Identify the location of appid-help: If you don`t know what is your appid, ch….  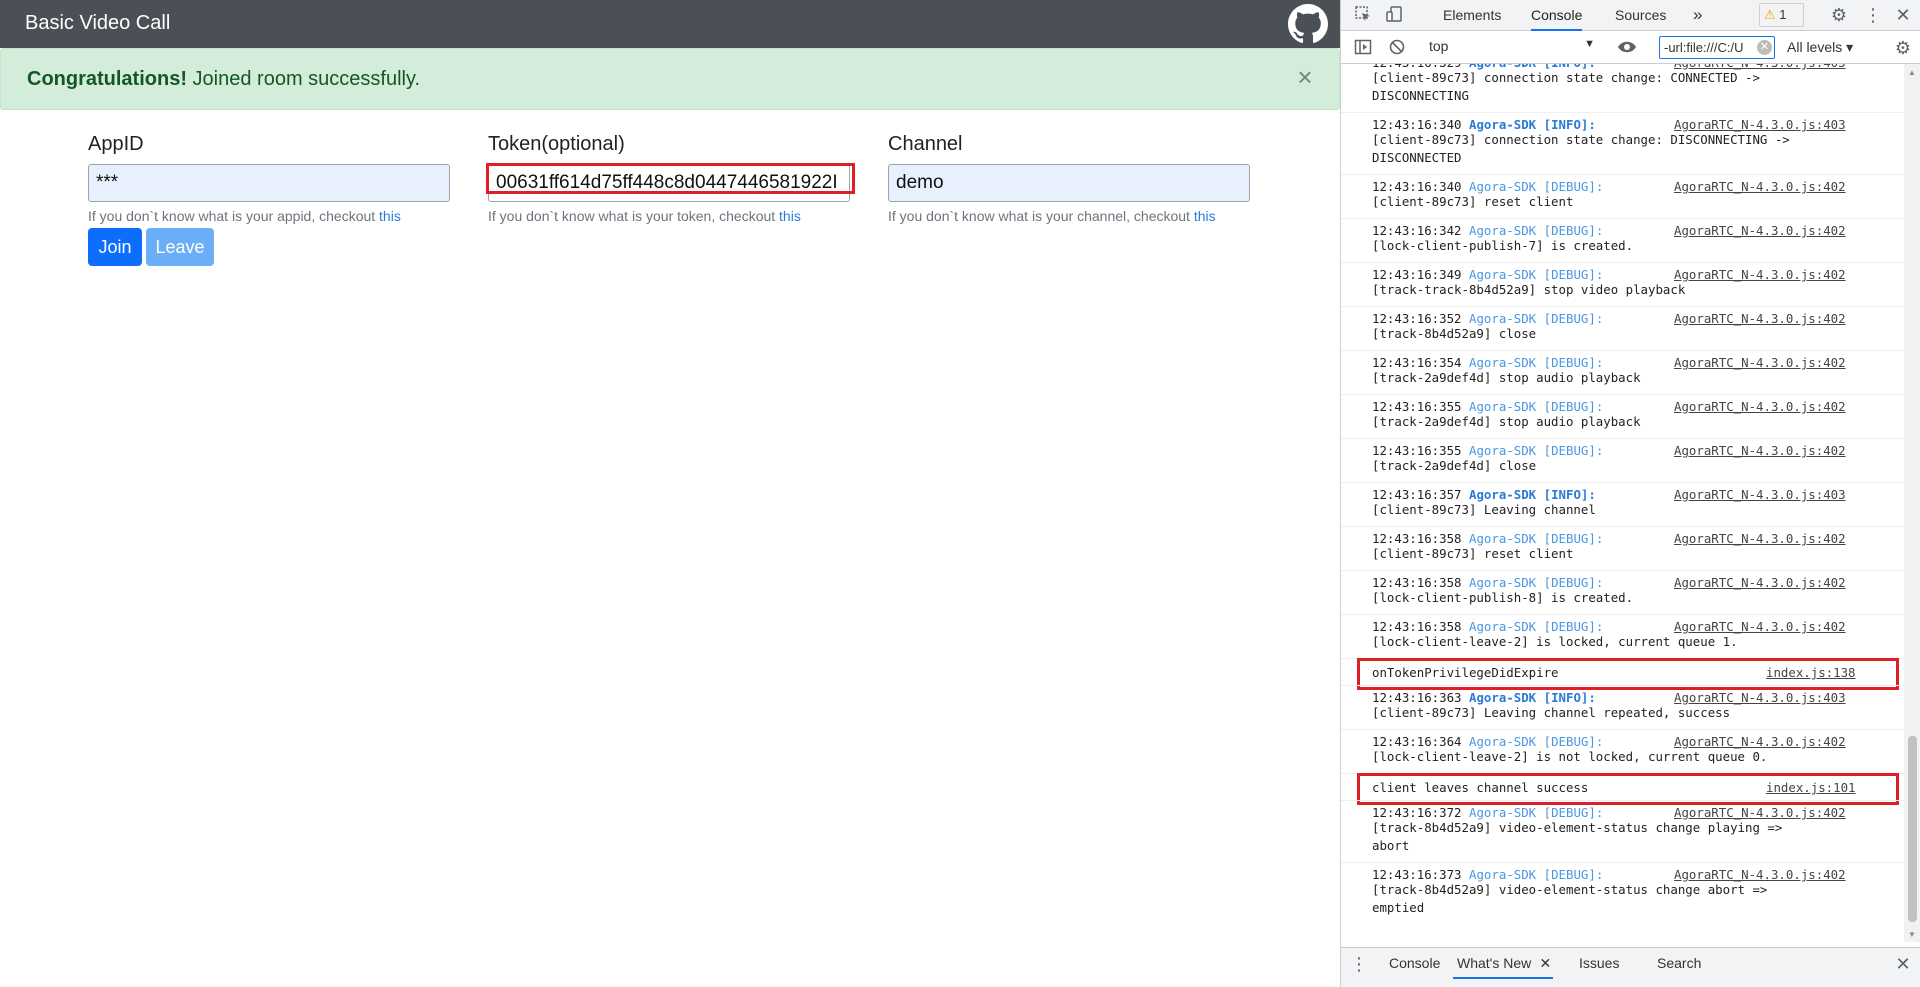
(270, 216).